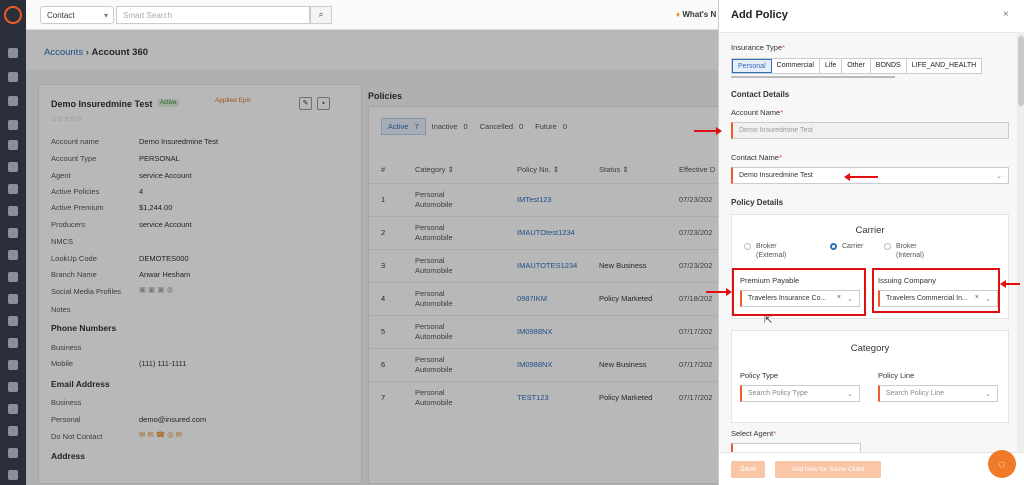 Image resolution: width=1024 pixels, height=485 pixels. I want to click on insurance-type-life: Life, so click(831, 66).